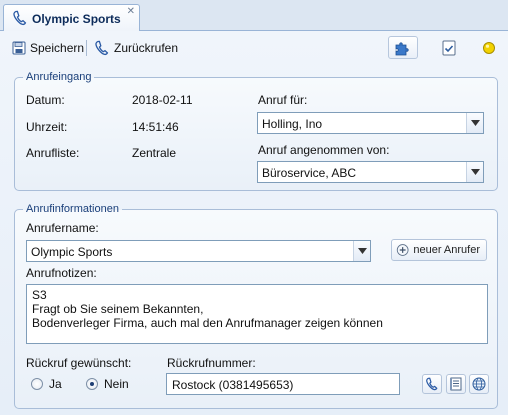 The width and height of the screenshot is (508, 415). What do you see at coordinates (154, 153) in the screenshot?
I see `call-list-value: Zentrale` at bounding box center [154, 153].